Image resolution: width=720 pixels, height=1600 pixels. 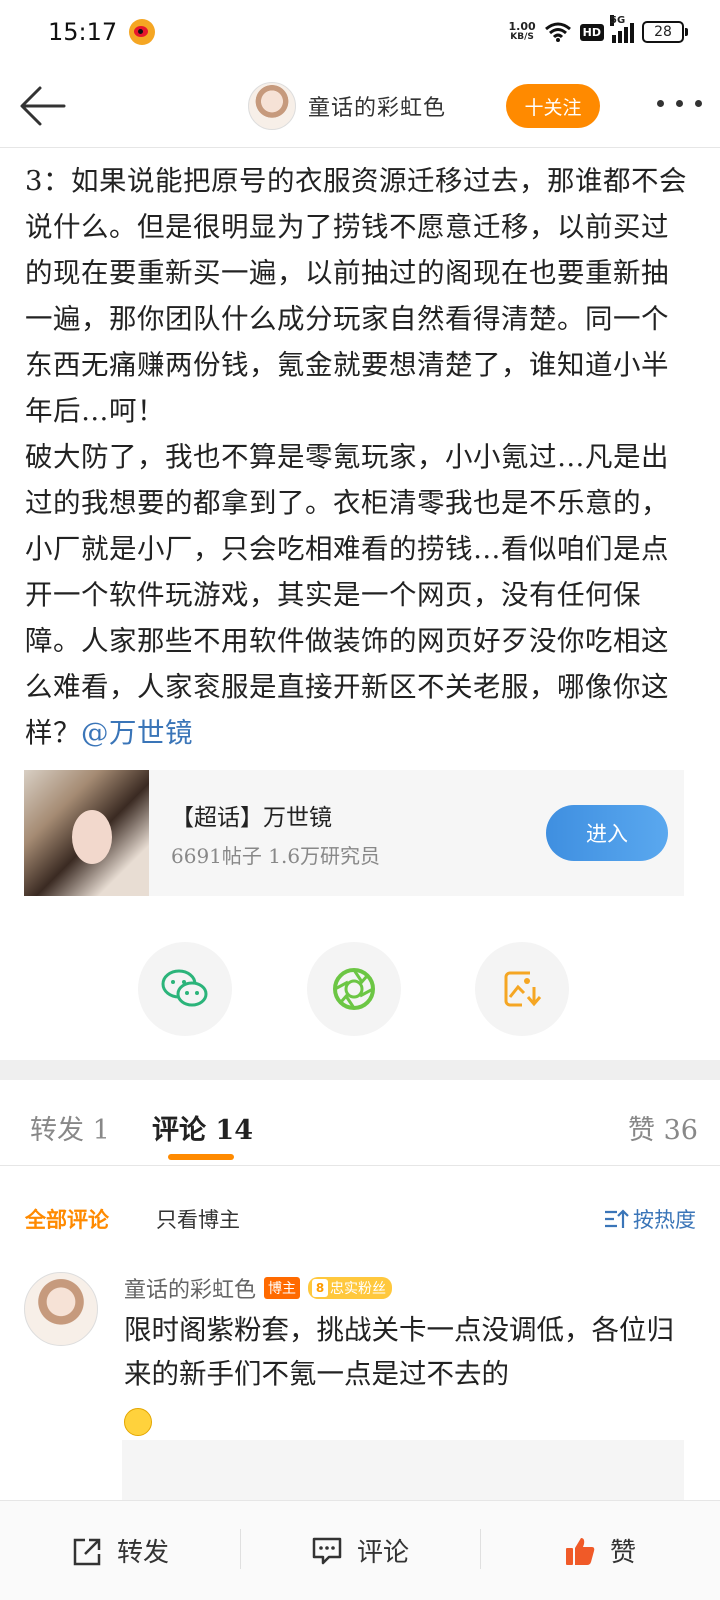 I want to click on nav-bar: 童话的彩虹色 十关注, so click(x=360, y=106).